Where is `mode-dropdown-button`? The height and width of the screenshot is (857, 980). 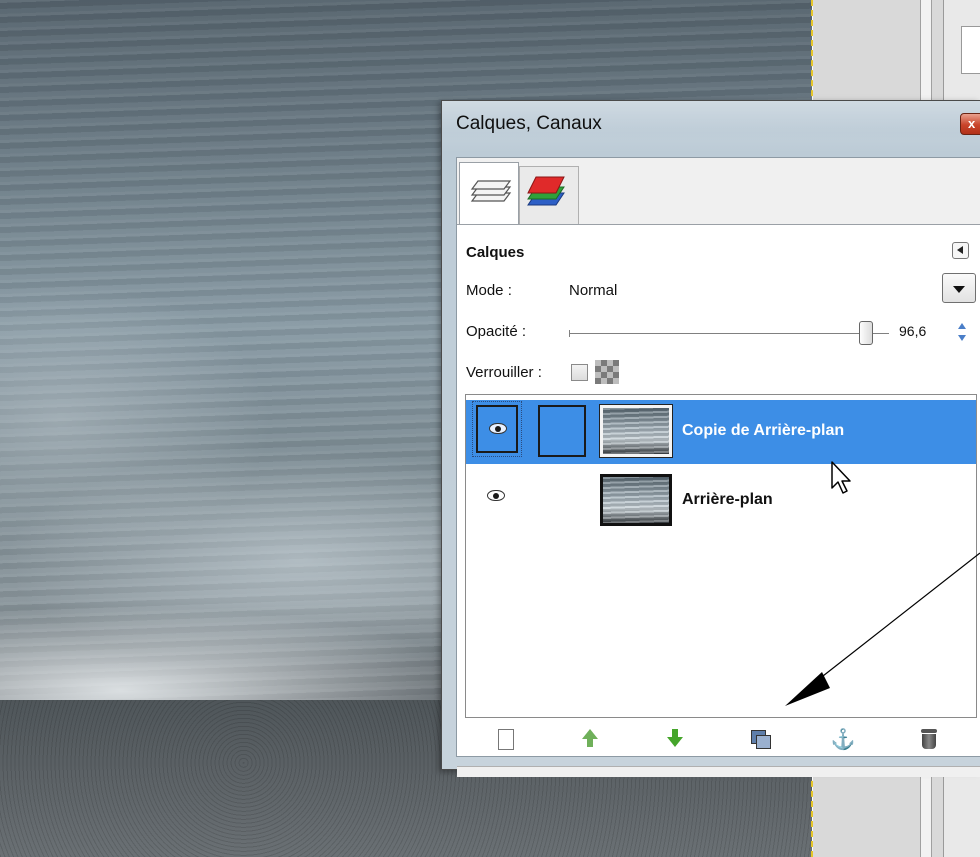 mode-dropdown-button is located at coordinates (959, 288).